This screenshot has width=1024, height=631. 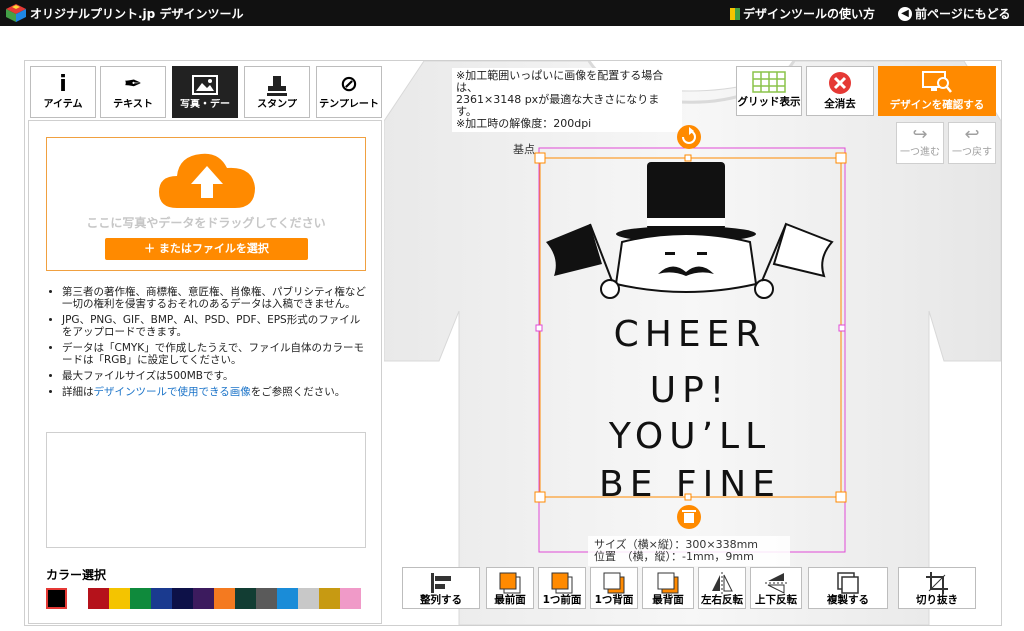 I want to click on design-text-line-2: UP!, so click(x=690, y=390).